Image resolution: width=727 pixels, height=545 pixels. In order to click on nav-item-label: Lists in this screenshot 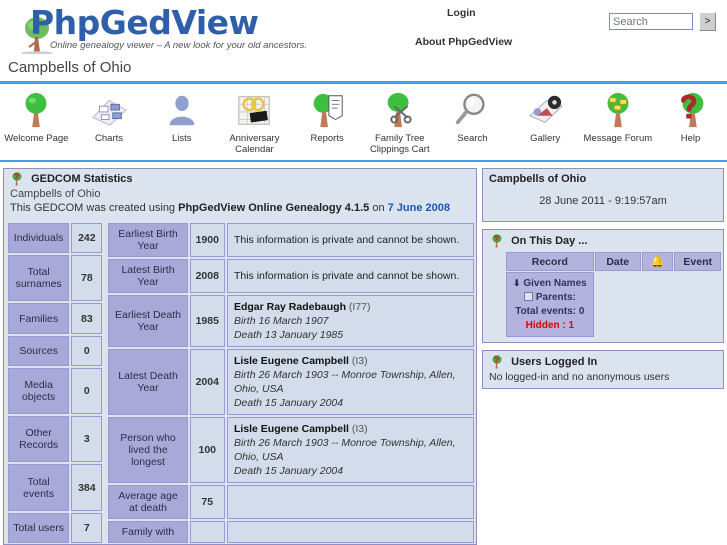, I will do `click(181, 138)`.